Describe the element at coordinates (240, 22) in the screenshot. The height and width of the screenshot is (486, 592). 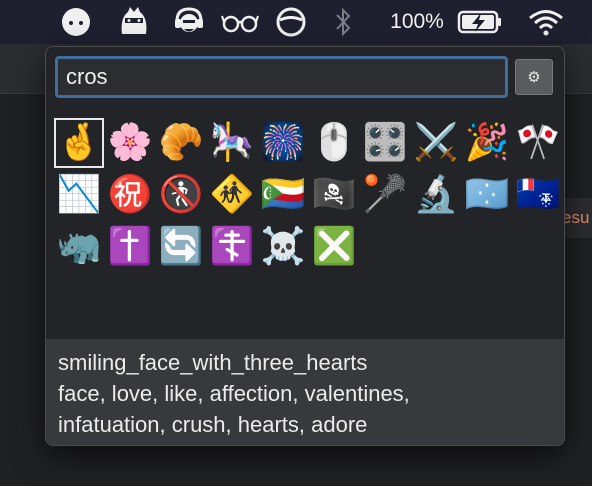
I see `glasses-icon` at that location.